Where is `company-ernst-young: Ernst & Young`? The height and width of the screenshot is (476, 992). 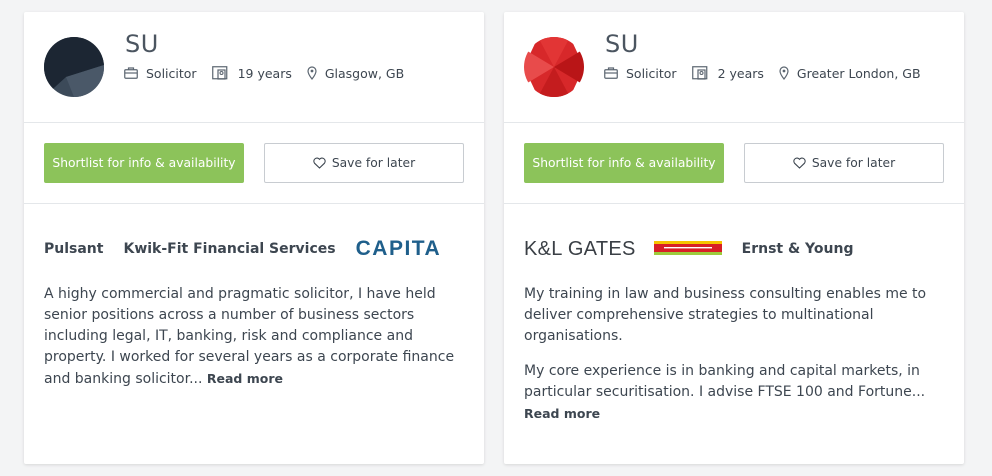 company-ernst-young: Ernst & Young is located at coordinates (797, 249).